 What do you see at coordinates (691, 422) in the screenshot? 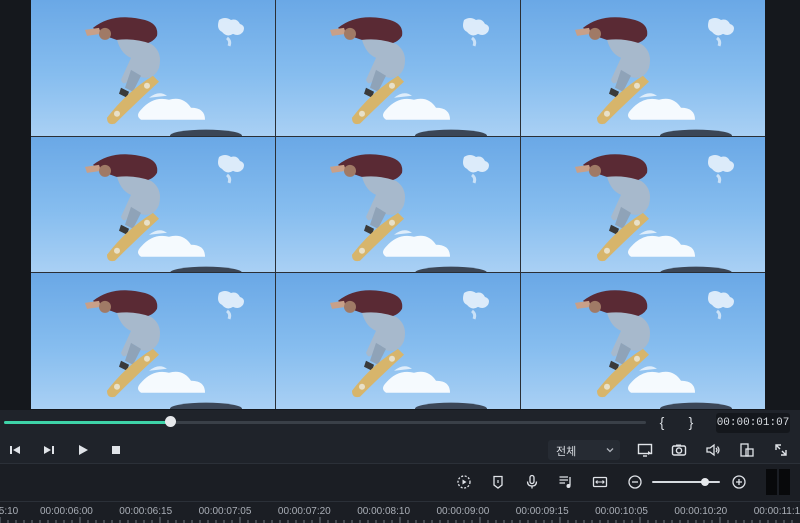
I see `mark-out-button: }` at bounding box center [691, 422].